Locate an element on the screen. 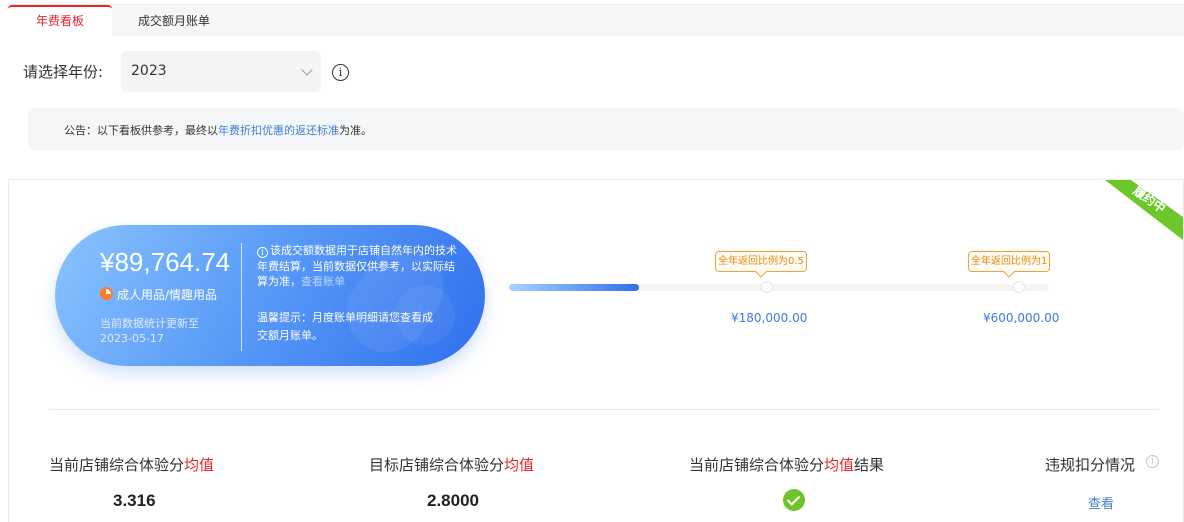 This screenshot has width=1184, height=522. progress-track is located at coordinates (779, 287).